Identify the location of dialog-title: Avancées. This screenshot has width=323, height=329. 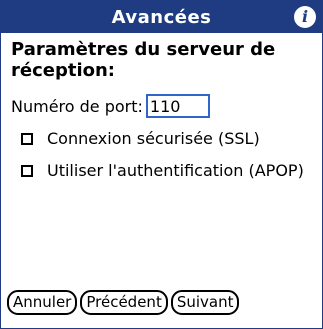
(161, 17).